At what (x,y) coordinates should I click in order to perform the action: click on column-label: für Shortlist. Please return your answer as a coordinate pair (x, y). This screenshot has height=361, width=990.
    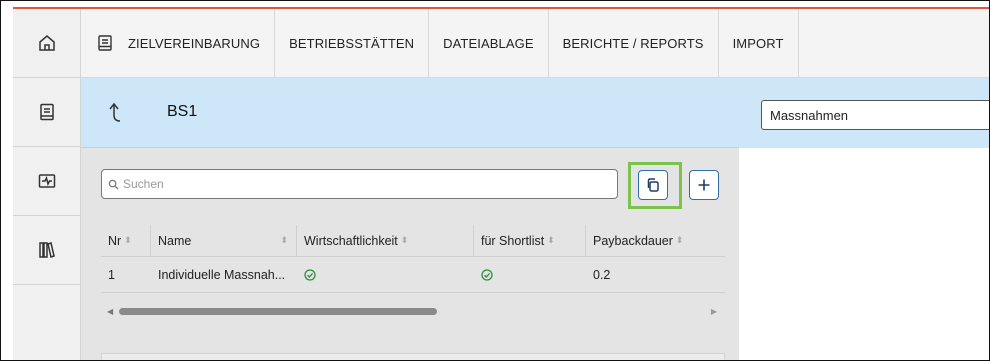
    Looking at the image, I should click on (513, 240).